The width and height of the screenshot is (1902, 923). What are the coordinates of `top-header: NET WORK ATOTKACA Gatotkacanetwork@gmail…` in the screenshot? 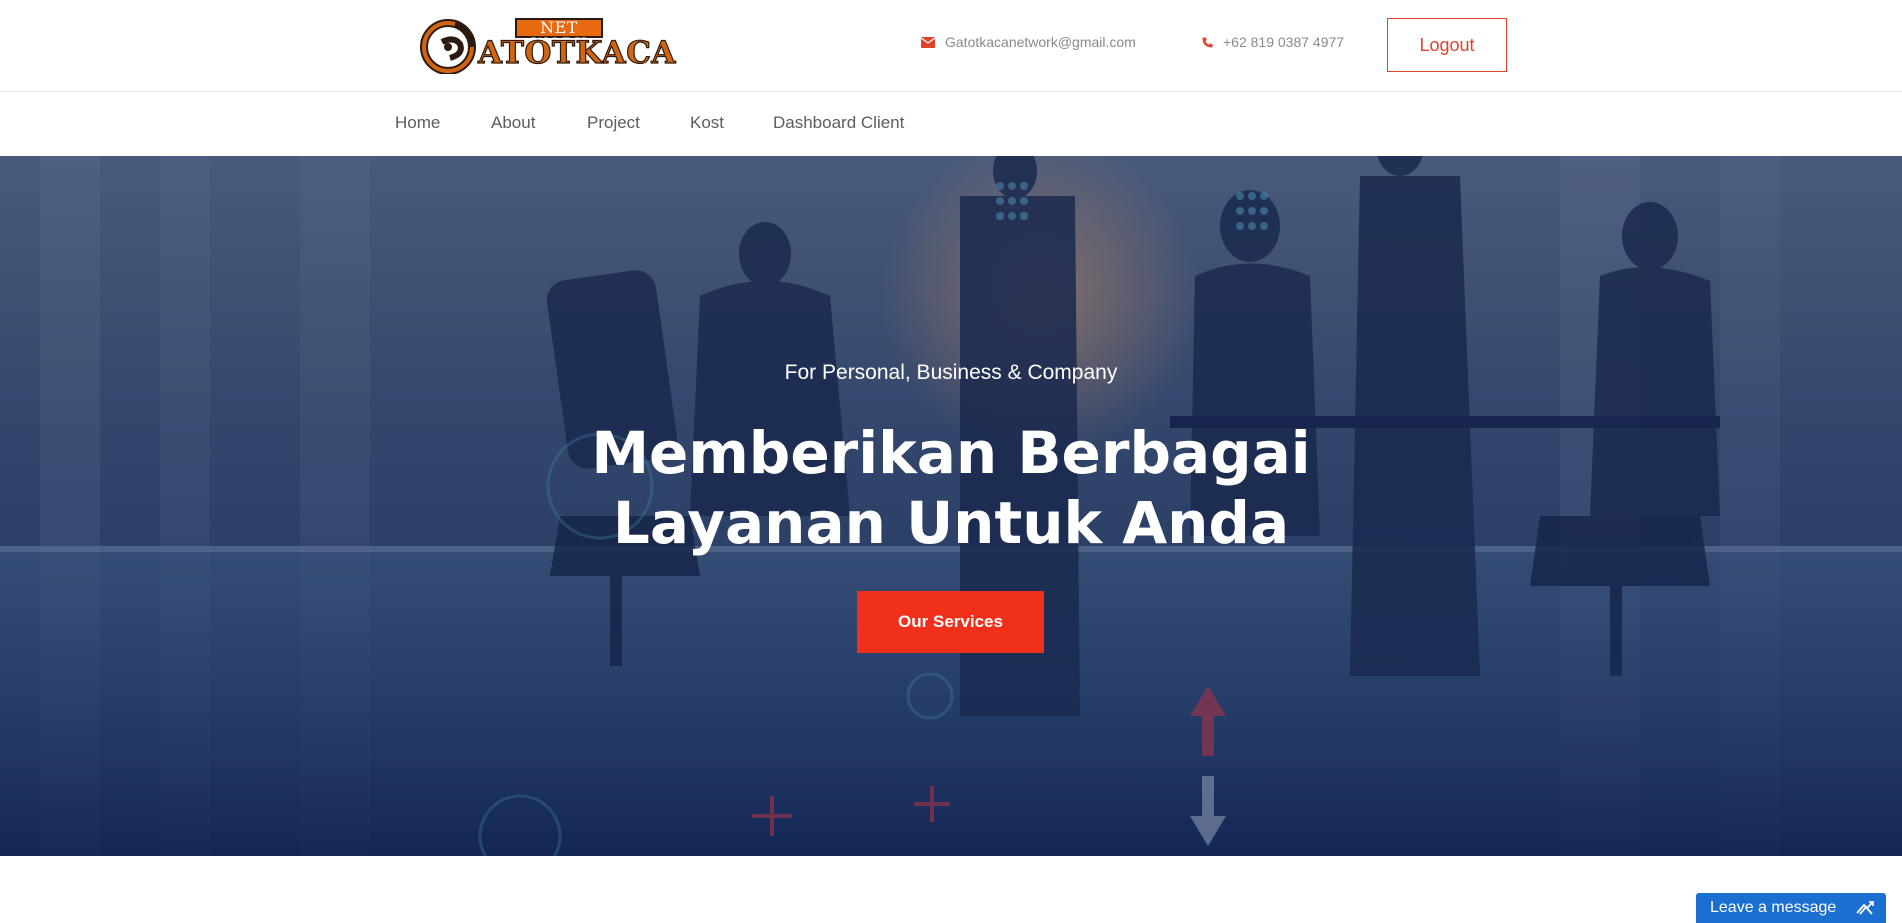 It's located at (951, 46).